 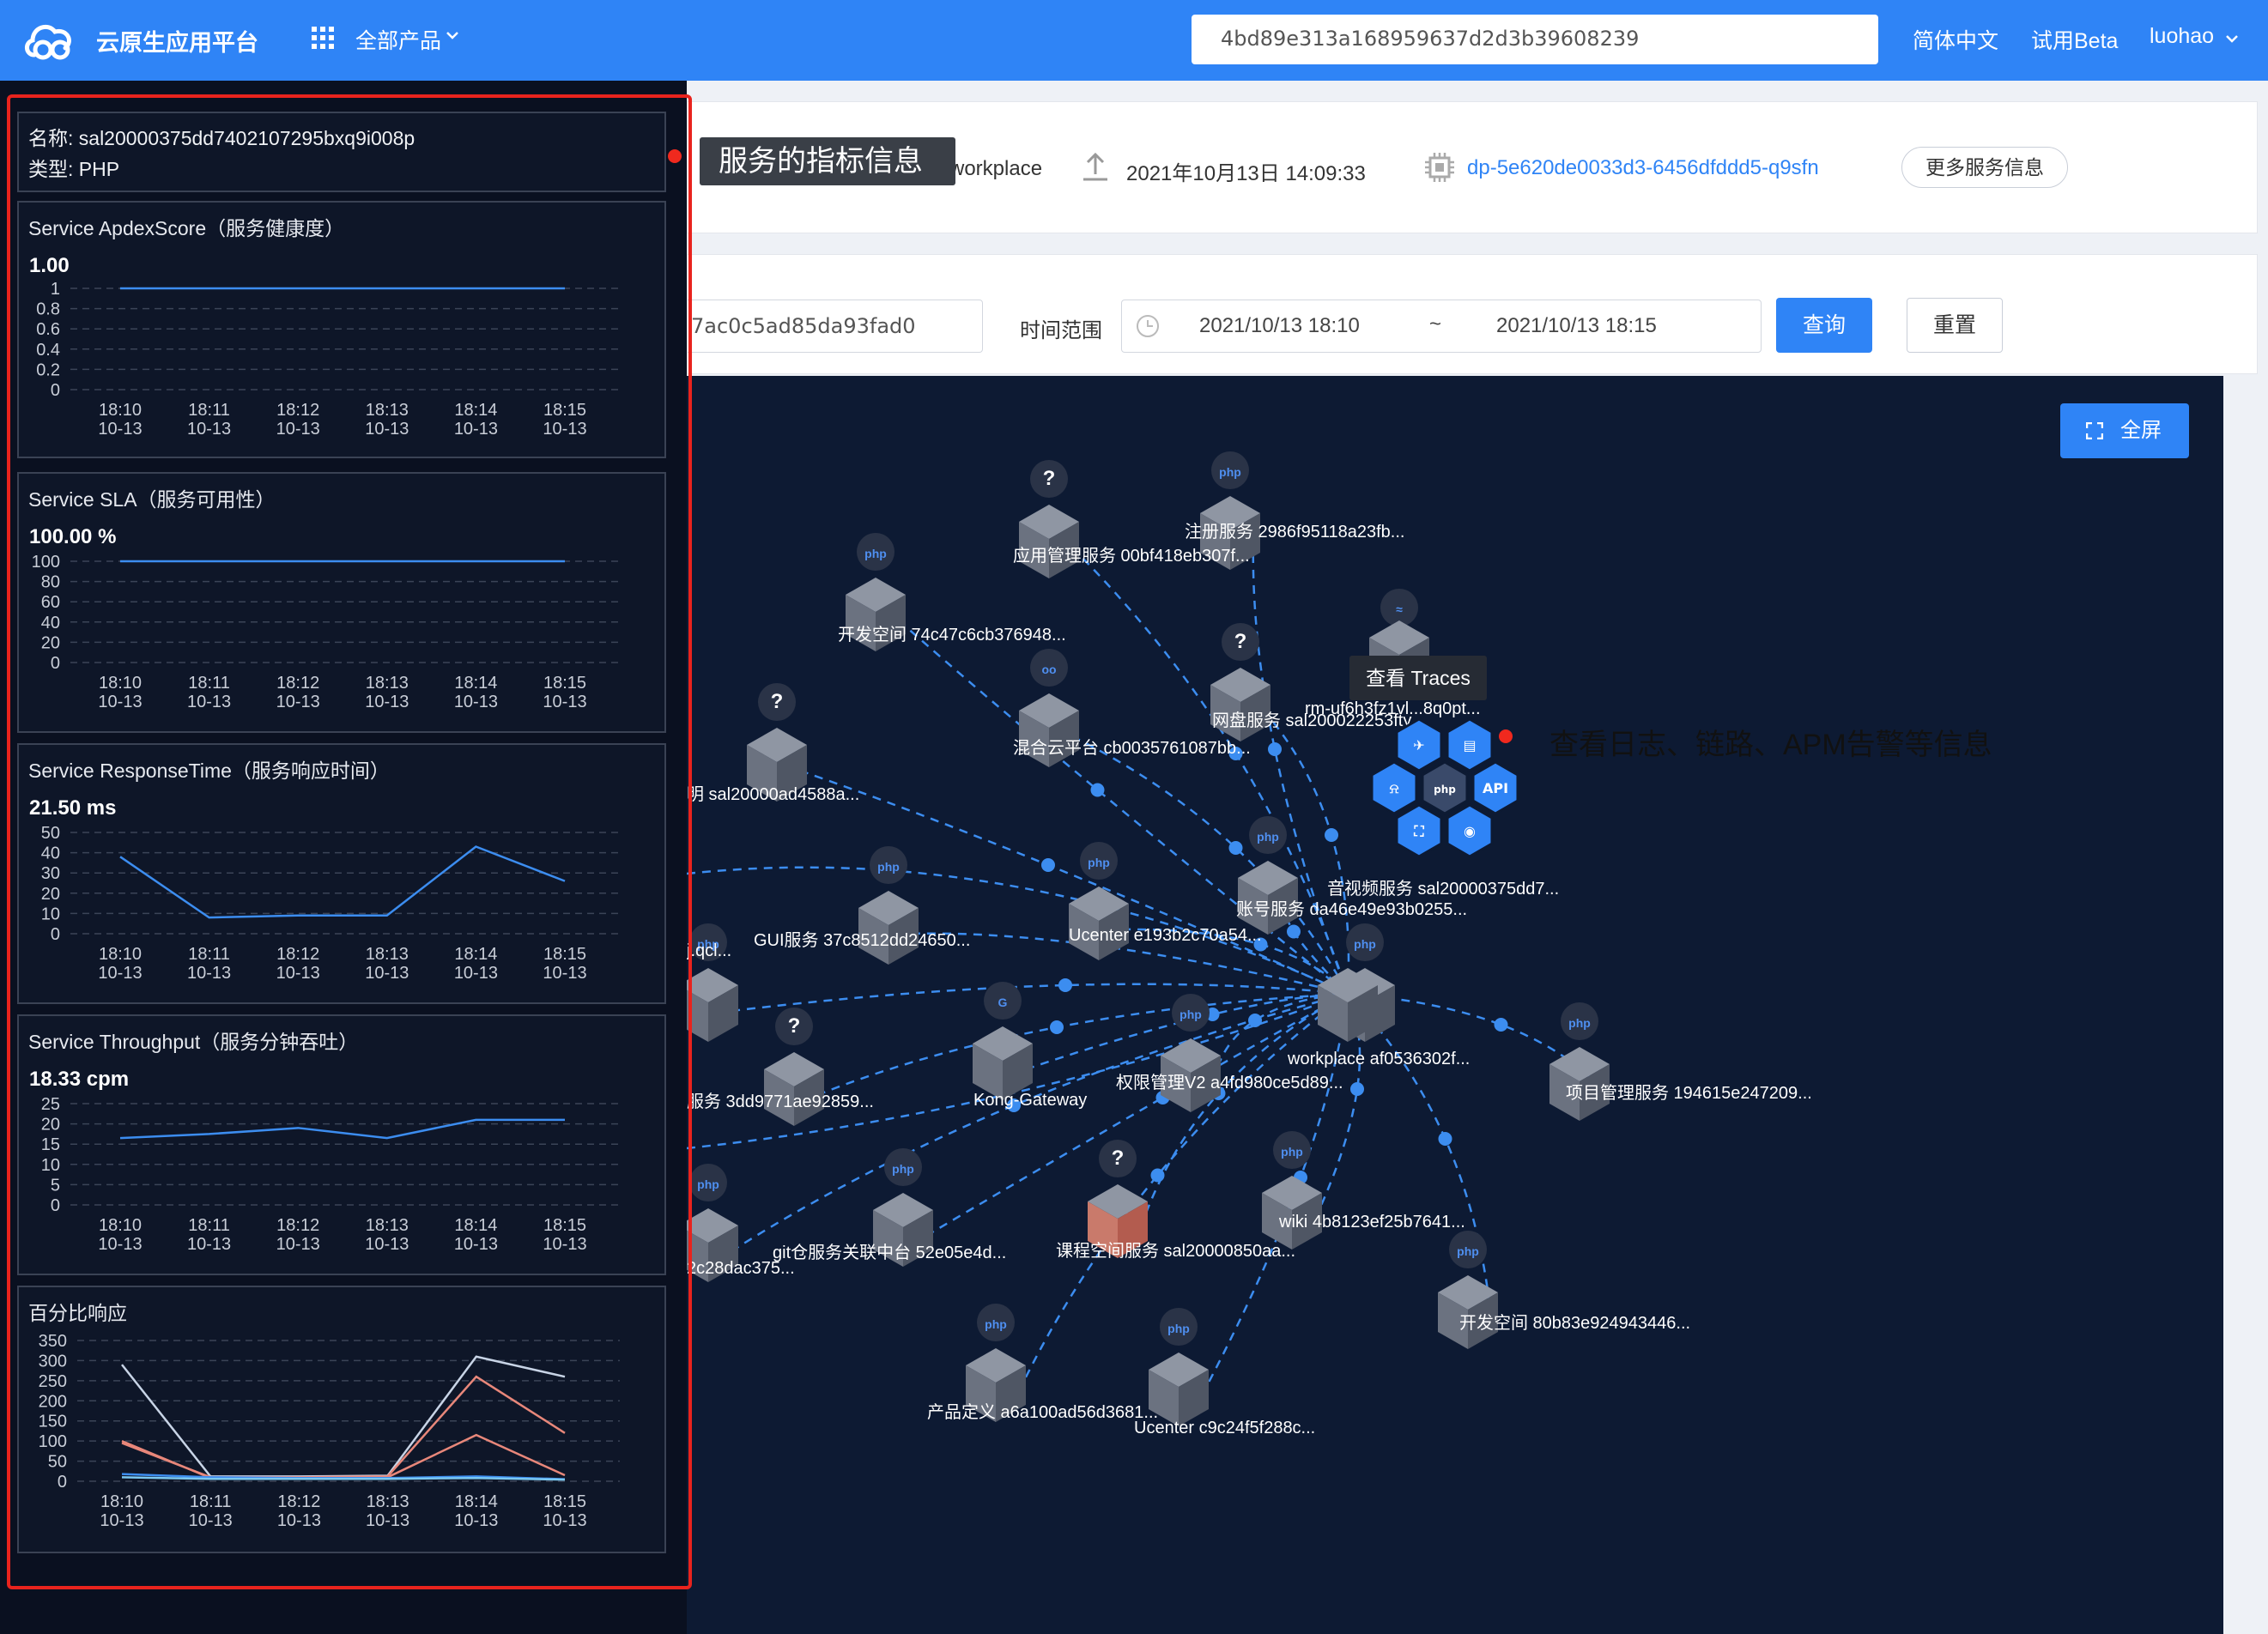 What do you see at coordinates (1643, 168) in the screenshot?
I see `pod-link: dp-5e620de0033d3-6456dfddd5-q9sfn` at bounding box center [1643, 168].